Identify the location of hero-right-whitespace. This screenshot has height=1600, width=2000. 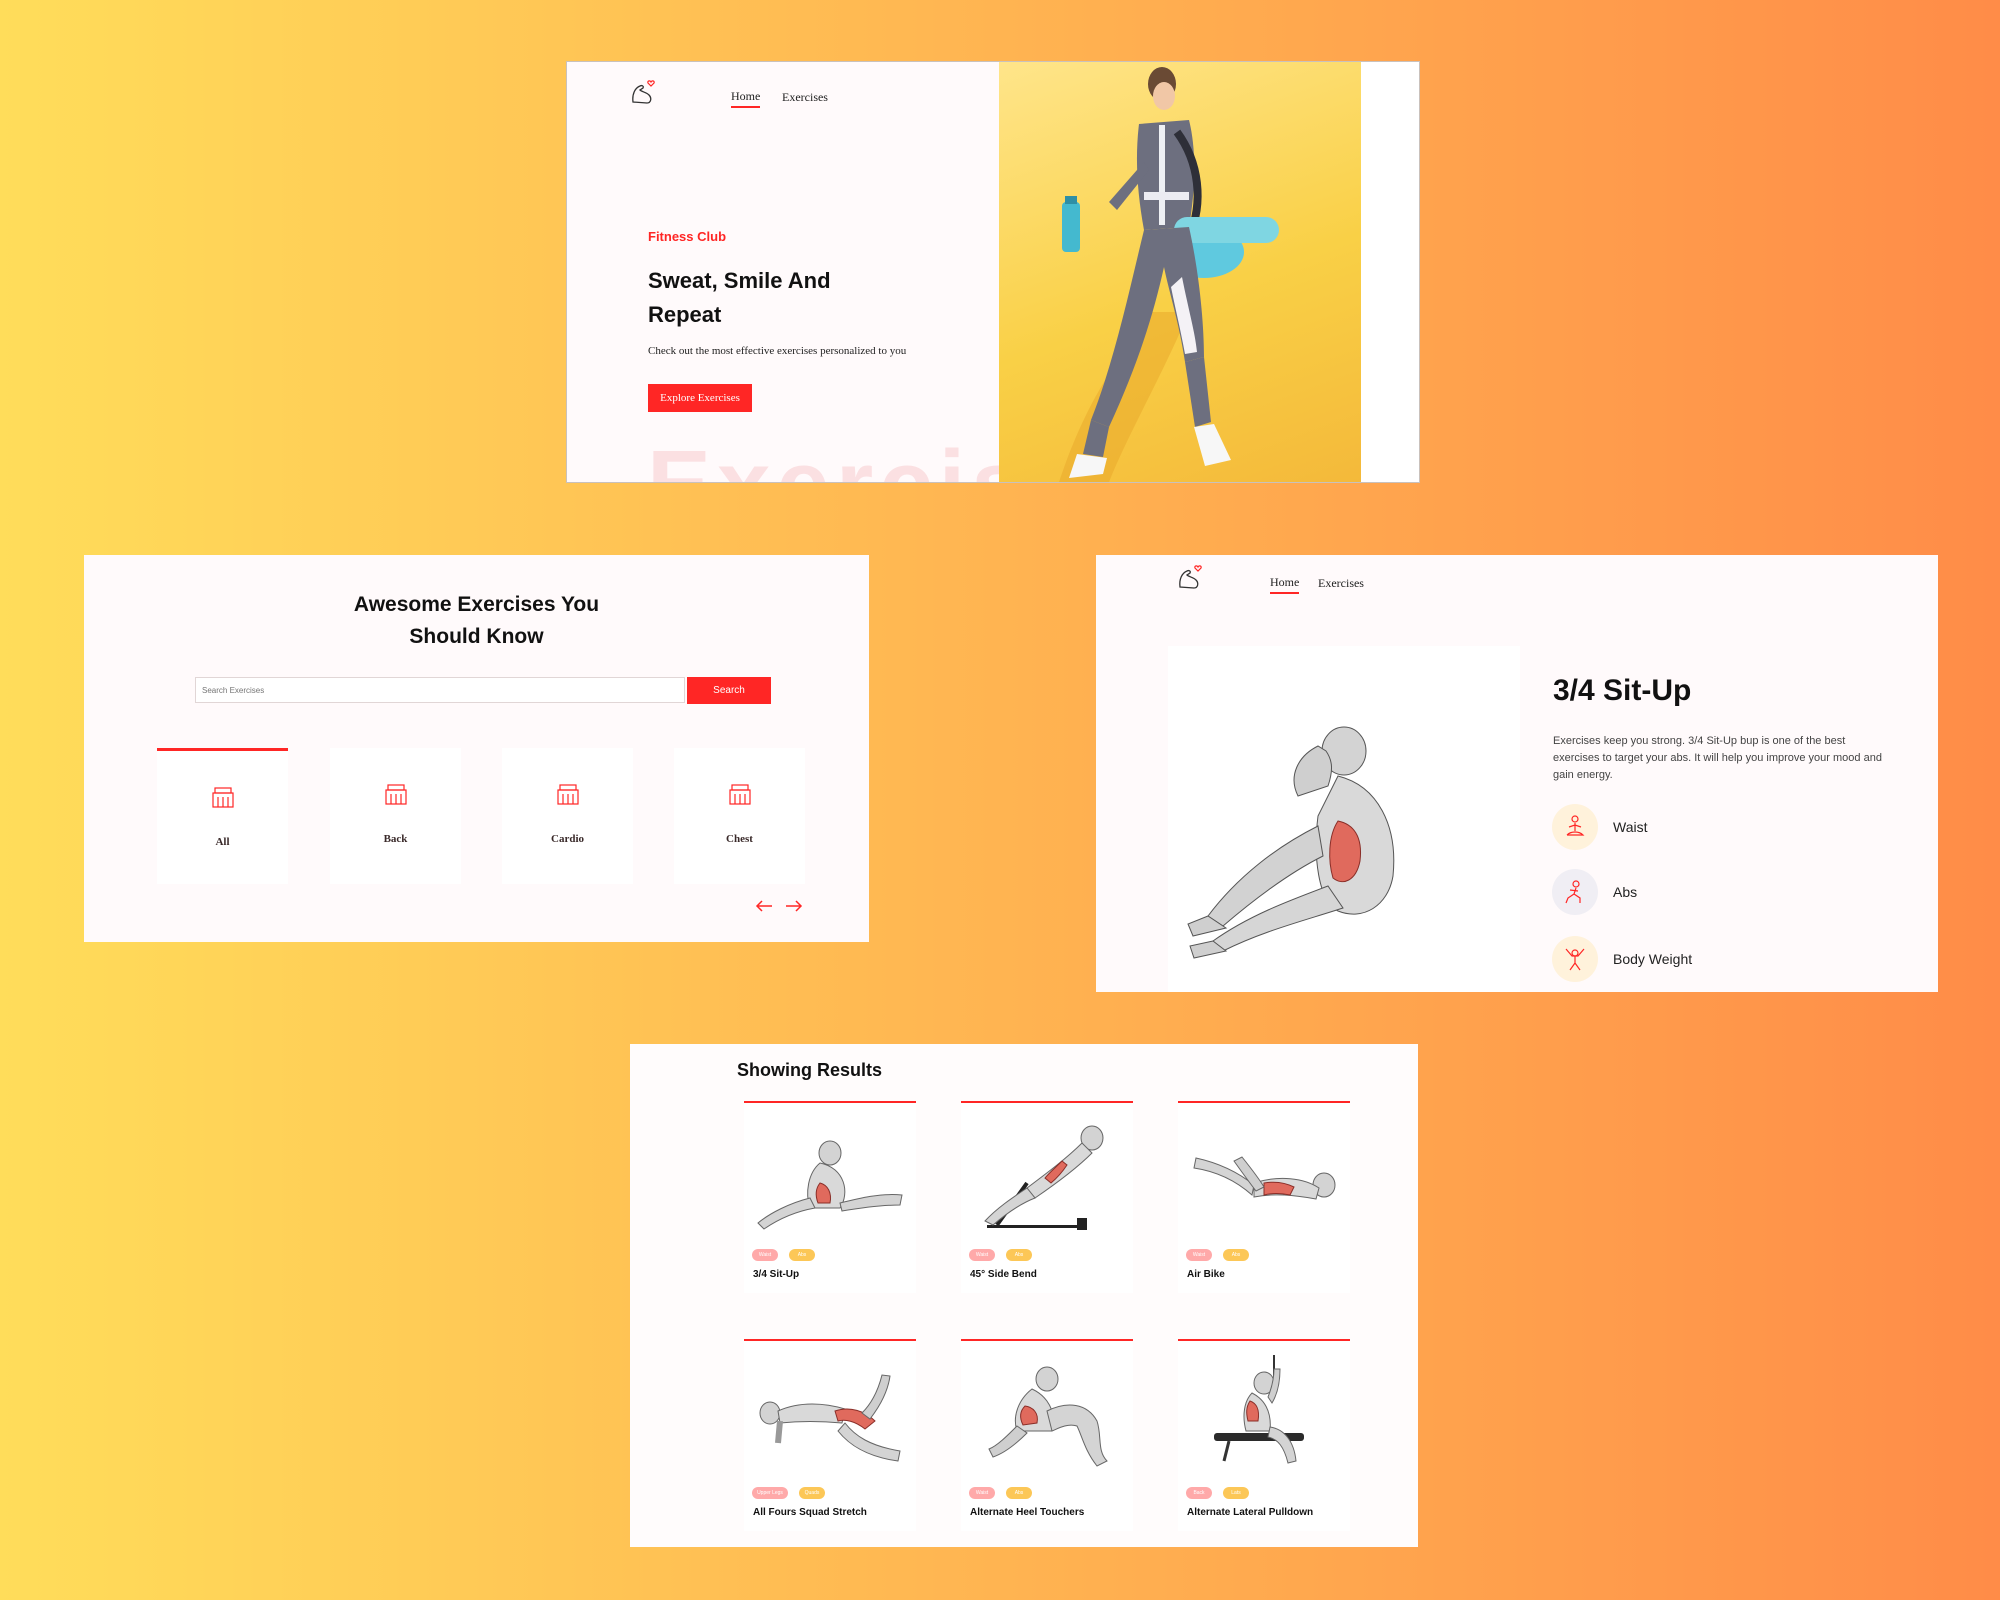
(1390, 272).